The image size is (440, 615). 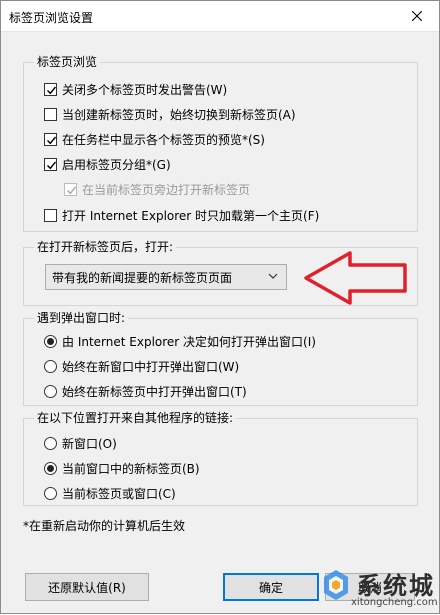 What do you see at coordinates (135, 418) in the screenshot?
I see `group-title: 在以下位置打开来自其他程序的链接:` at bounding box center [135, 418].